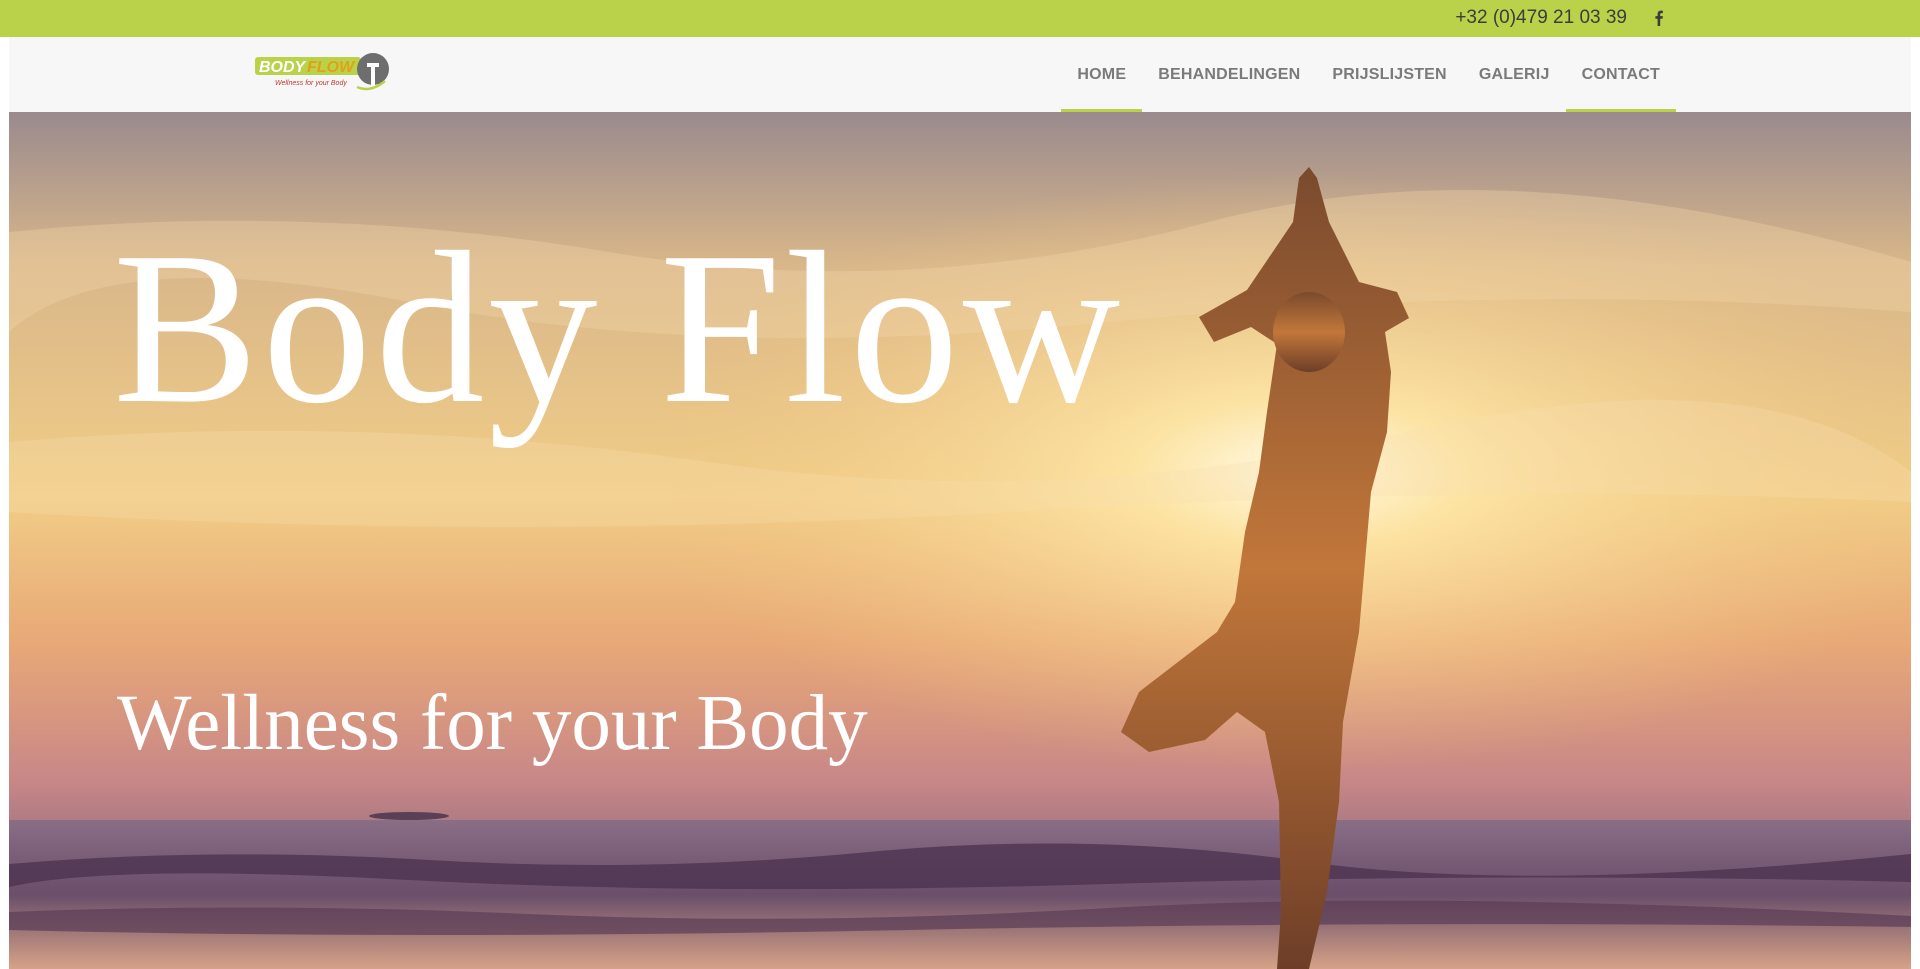 Image resolution: width=1920 pixels, height=969 pixels. I want to click on nav-item-contact: CONTACT, so click(1621, 74).